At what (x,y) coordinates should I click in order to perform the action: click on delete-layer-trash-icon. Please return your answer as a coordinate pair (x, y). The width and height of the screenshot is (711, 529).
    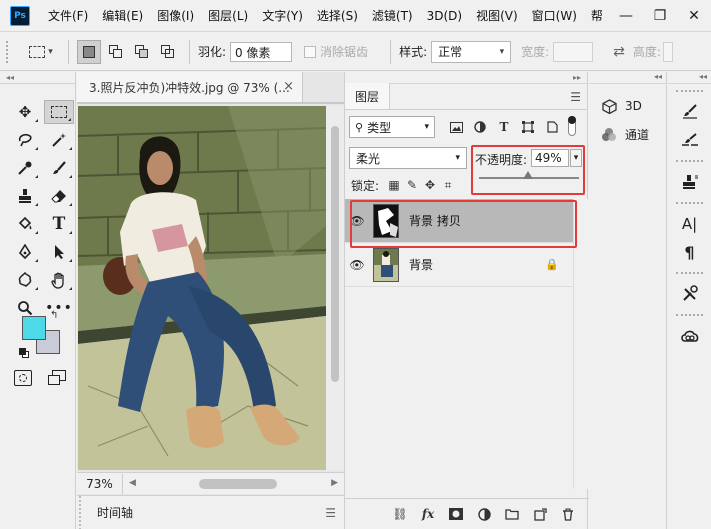
    Looking at the image, I should click on (568, 514).